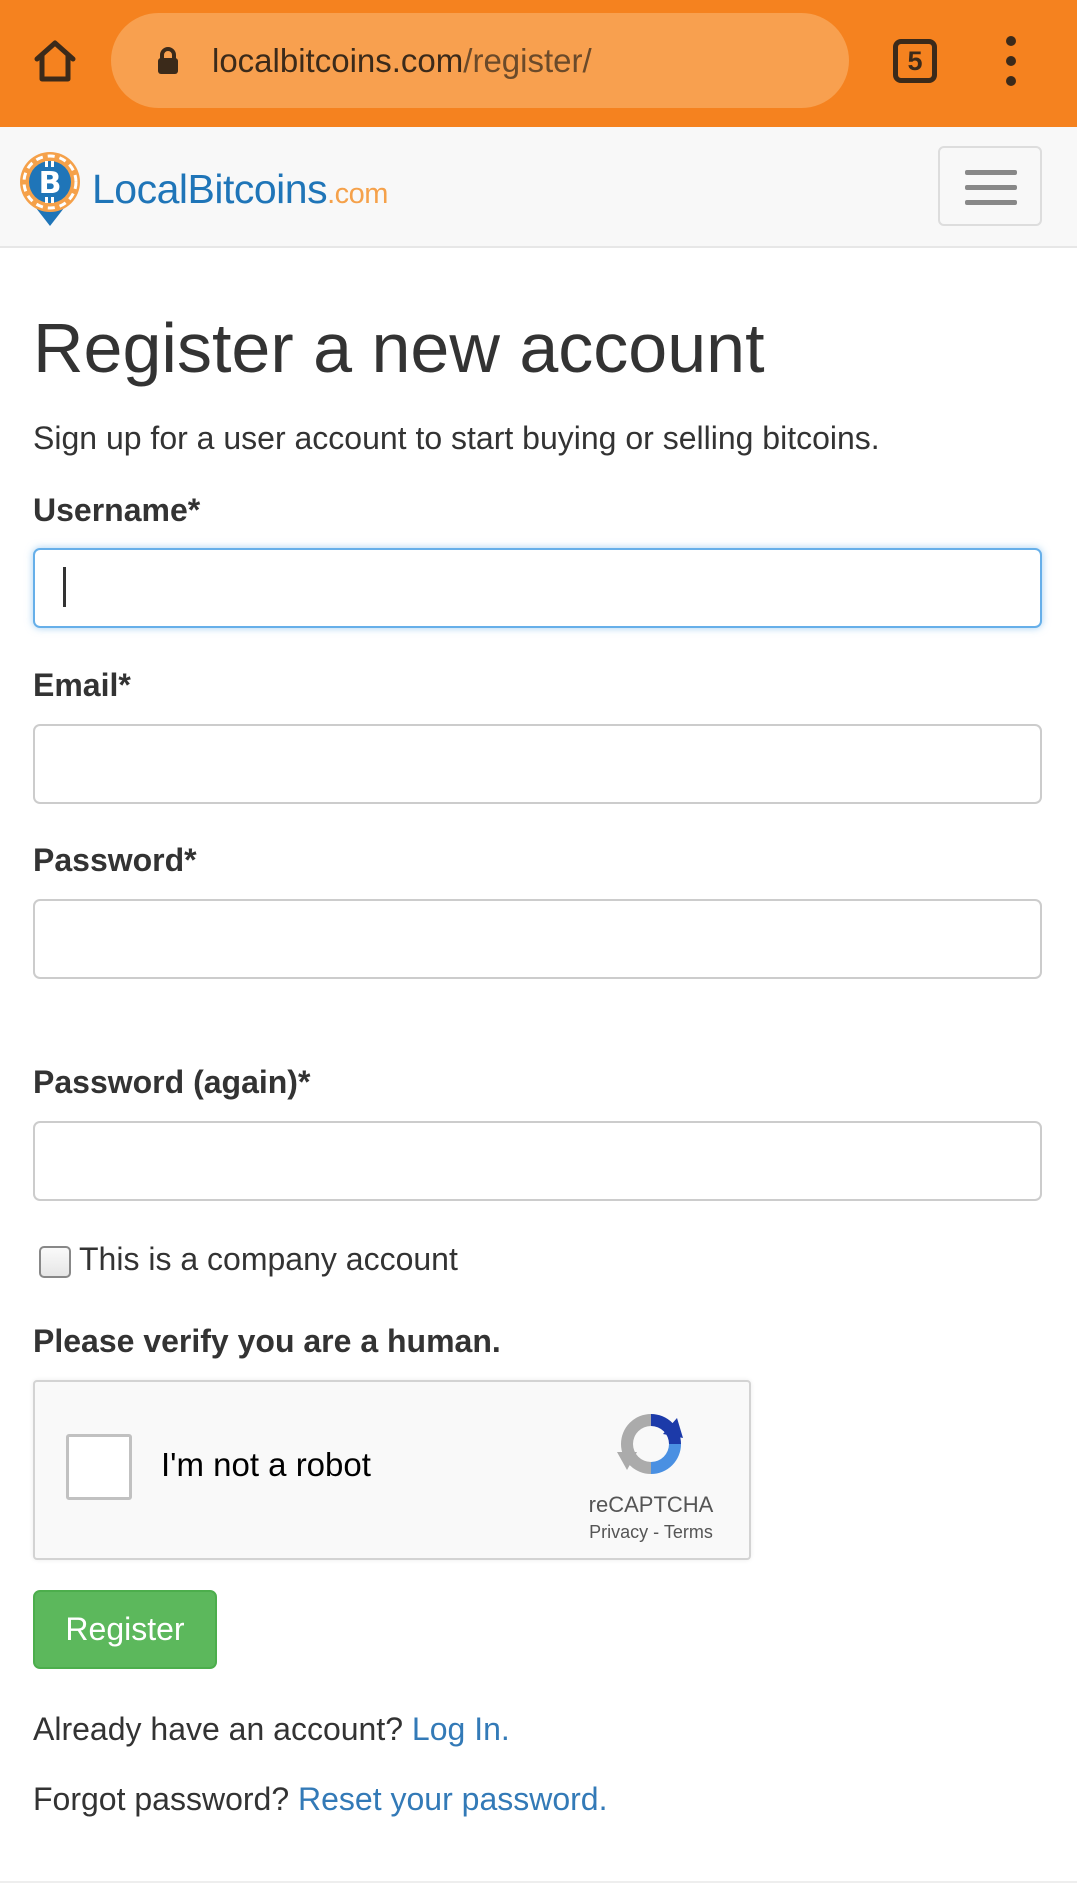 The image size is (1077, 1893). Describe the element at coordinates (50, 183) in the screenshot. I see `svg-text: B` at that location.